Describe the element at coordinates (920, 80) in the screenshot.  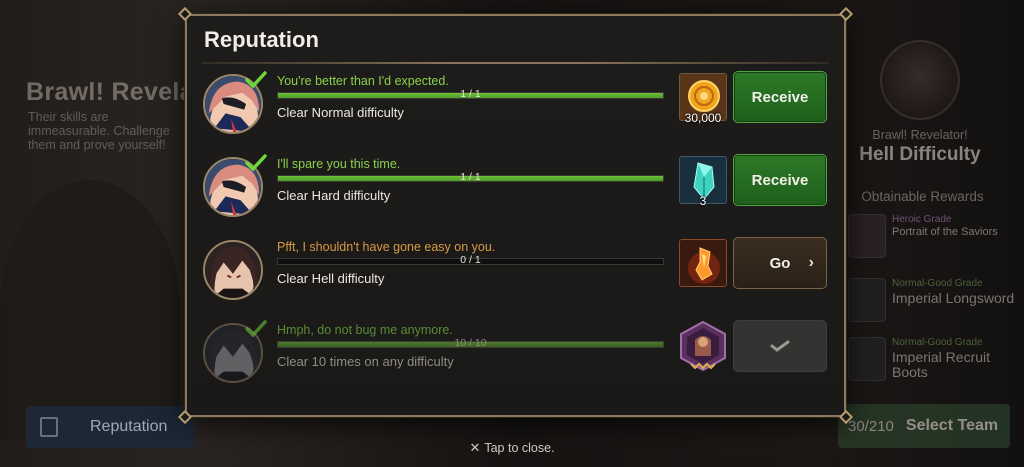
I see `boss-portrait` at that location.